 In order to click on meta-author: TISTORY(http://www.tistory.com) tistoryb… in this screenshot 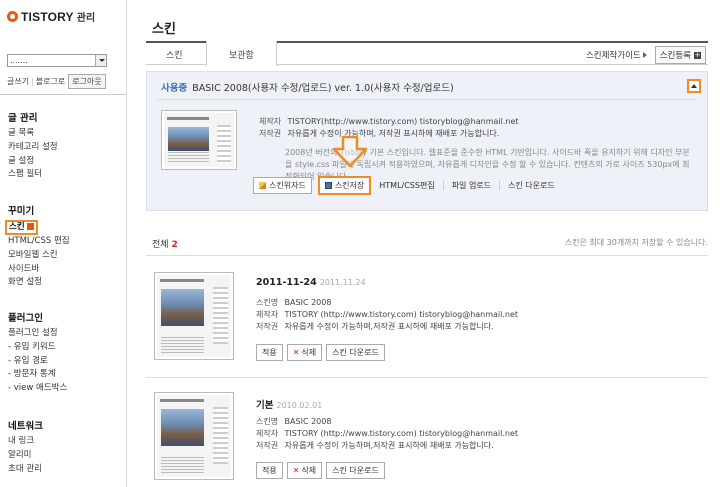, I will do `click(403, 121)`.